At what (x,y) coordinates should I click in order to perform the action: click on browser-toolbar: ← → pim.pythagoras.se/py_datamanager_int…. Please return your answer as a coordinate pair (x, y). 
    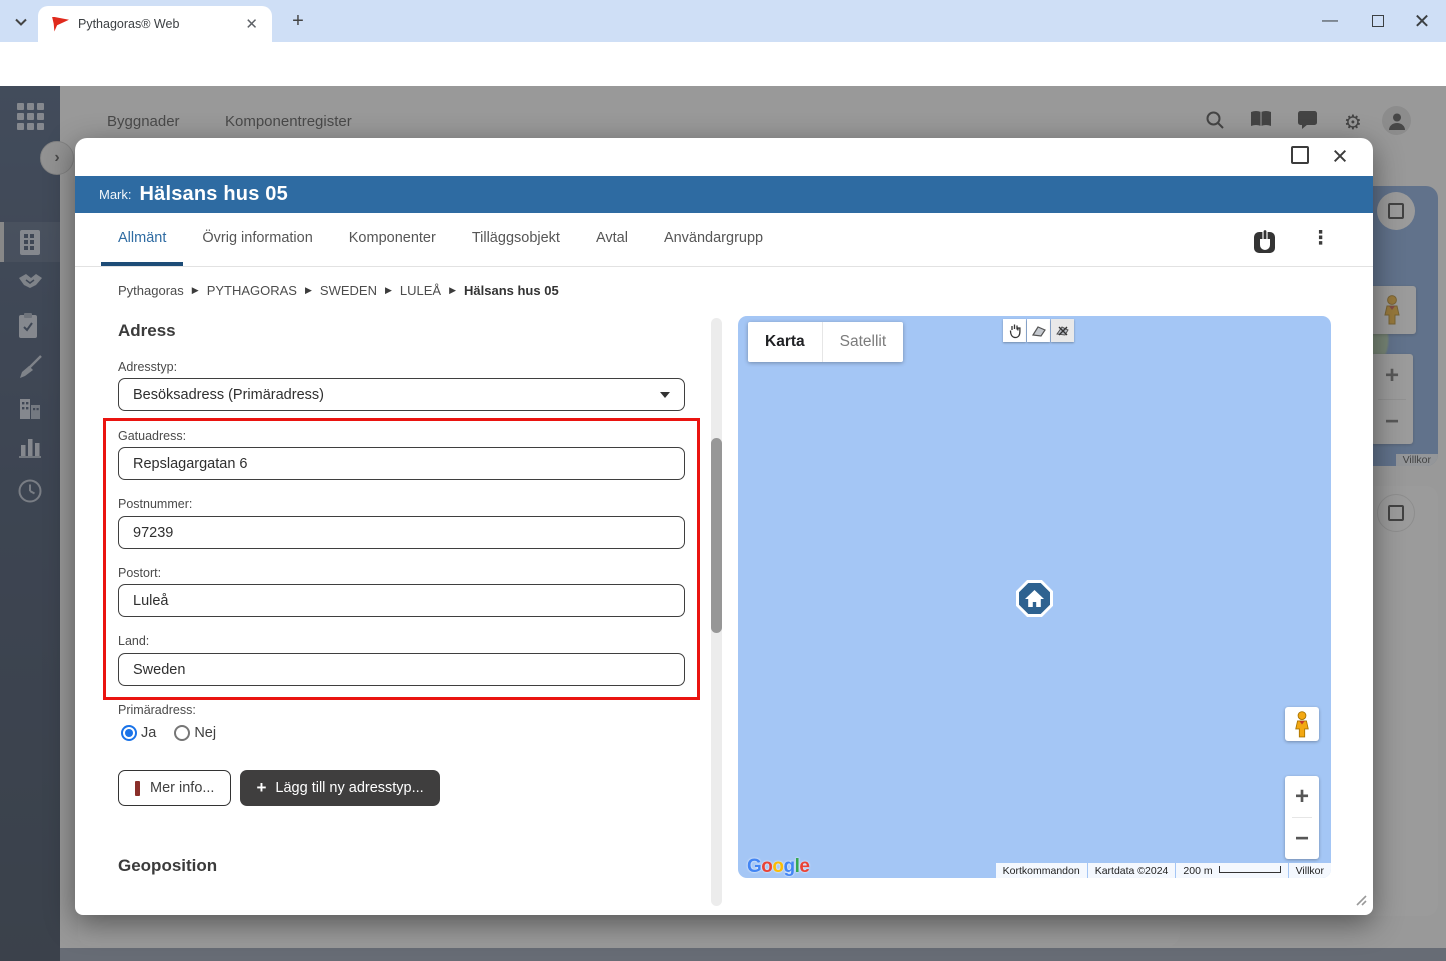
    Looking at the image, I should click on (723, 82).